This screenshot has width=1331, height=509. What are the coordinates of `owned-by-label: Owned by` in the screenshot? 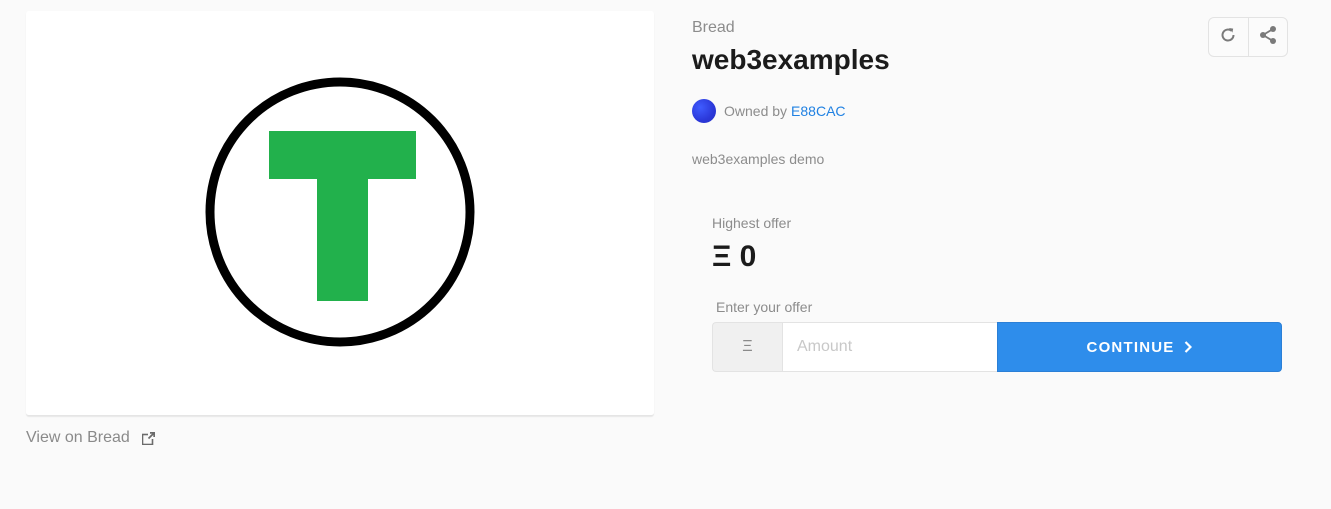 It's located at (756, 111).